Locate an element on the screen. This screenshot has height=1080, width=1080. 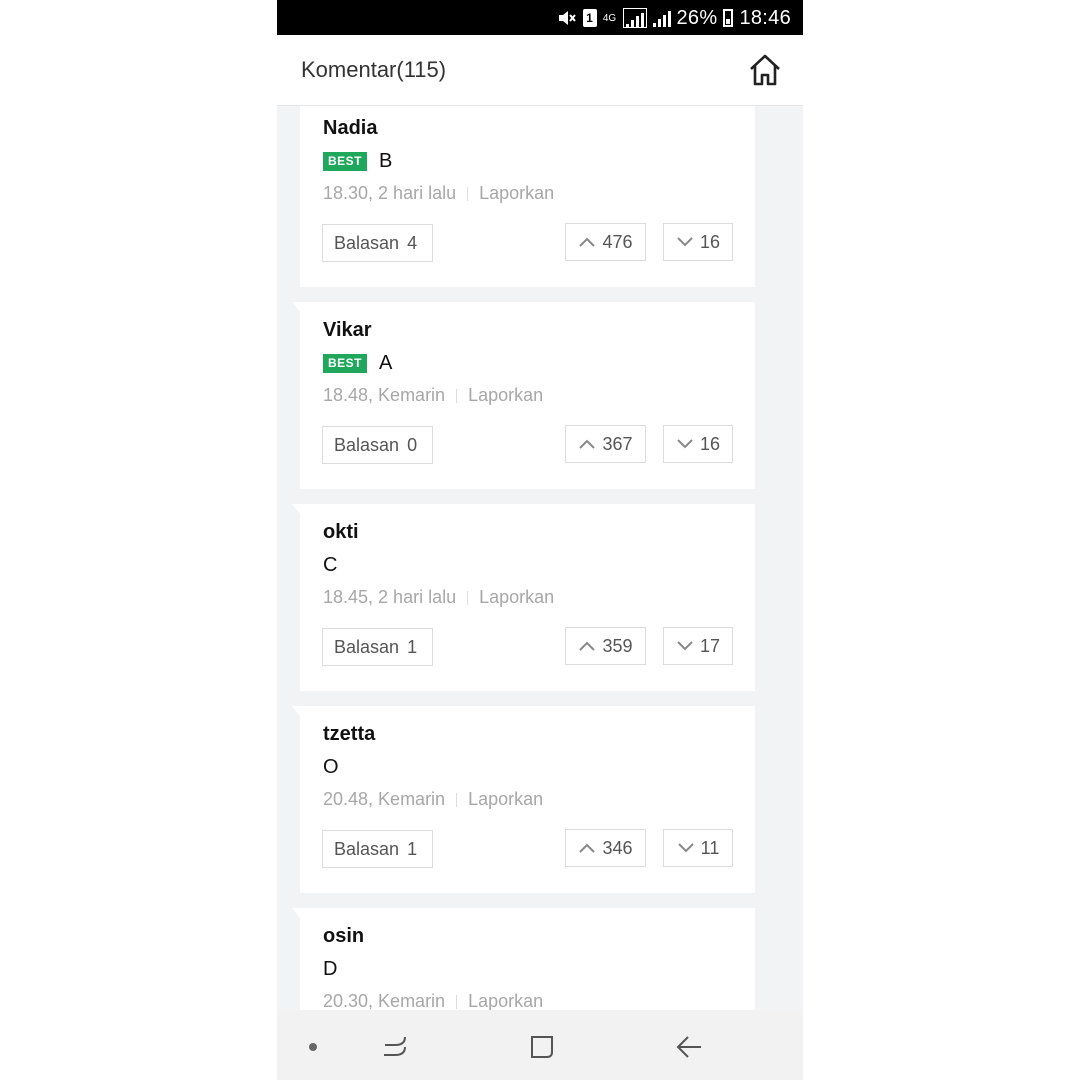
comment-time: 18.45, 2 hari lalu is located at coordinates (390, 597).